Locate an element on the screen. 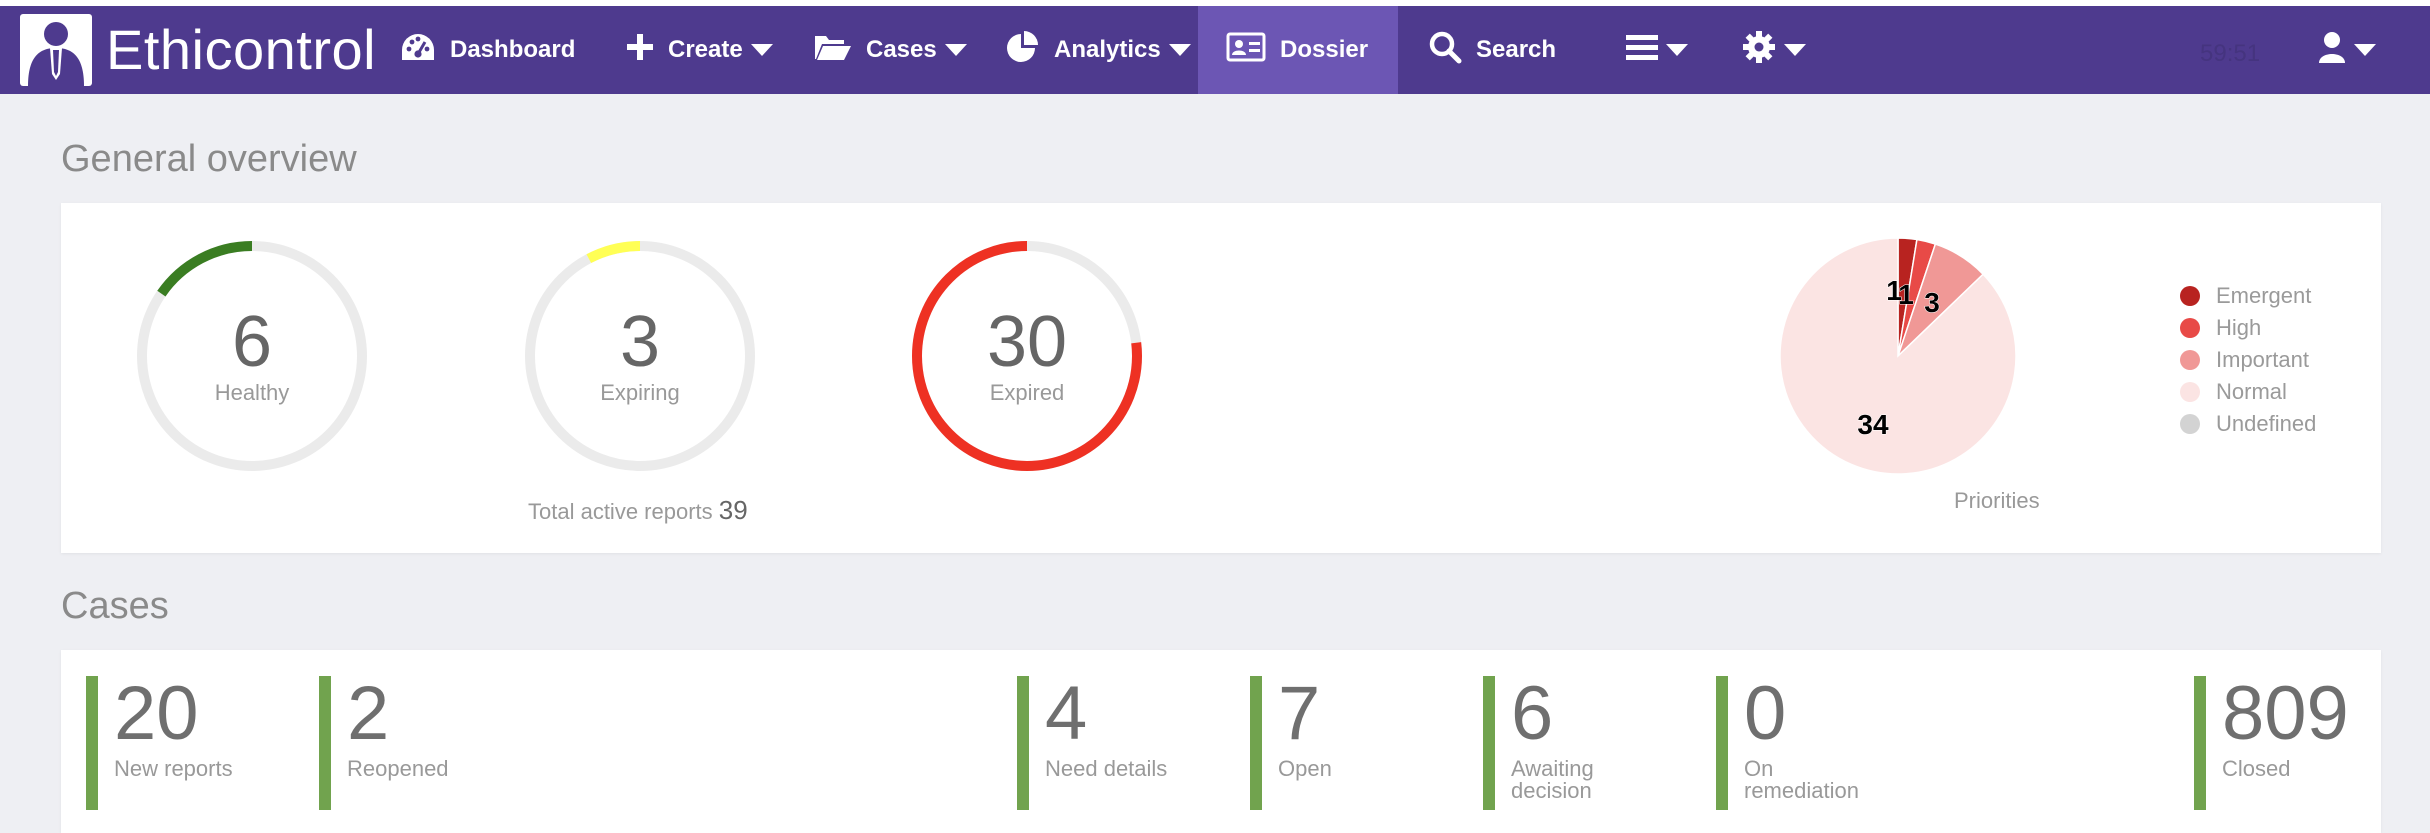 The height and width of the screenshot is (833, 2430). id-card-icon is located at coordinates (1246, 50).